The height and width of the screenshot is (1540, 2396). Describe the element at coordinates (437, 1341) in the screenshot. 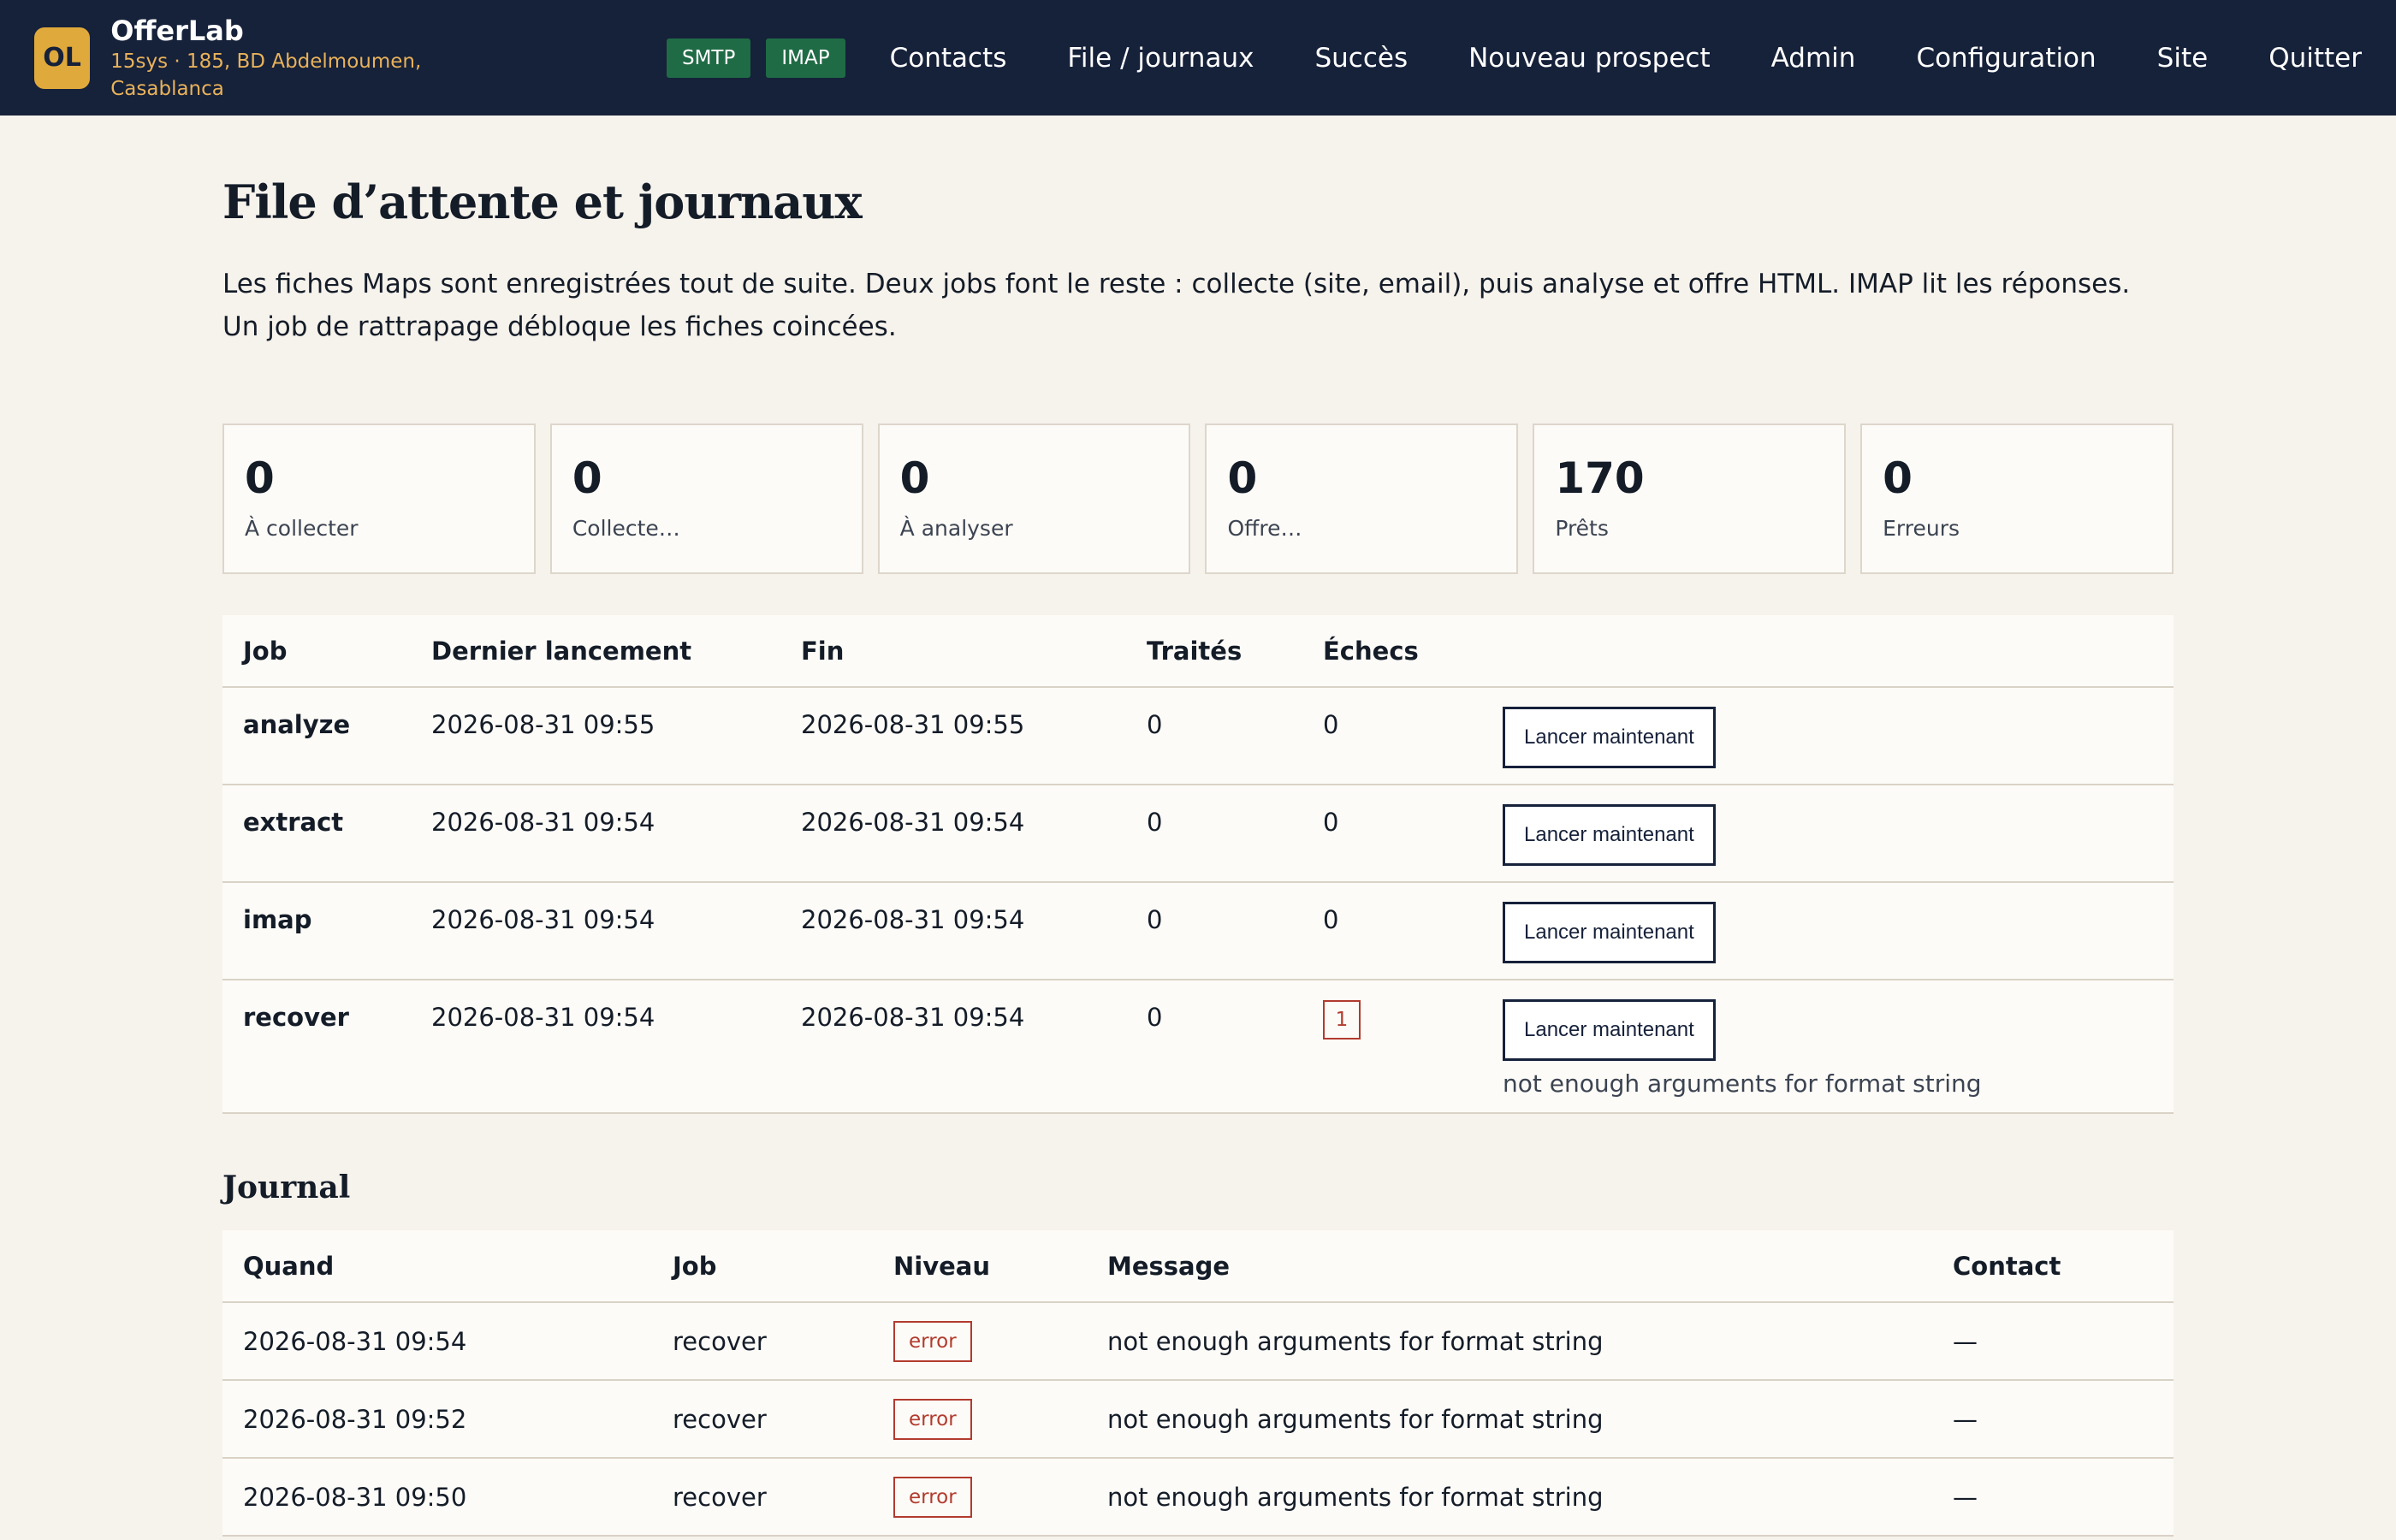

I see `log-when: 2026-08-31 09:54` at that location.